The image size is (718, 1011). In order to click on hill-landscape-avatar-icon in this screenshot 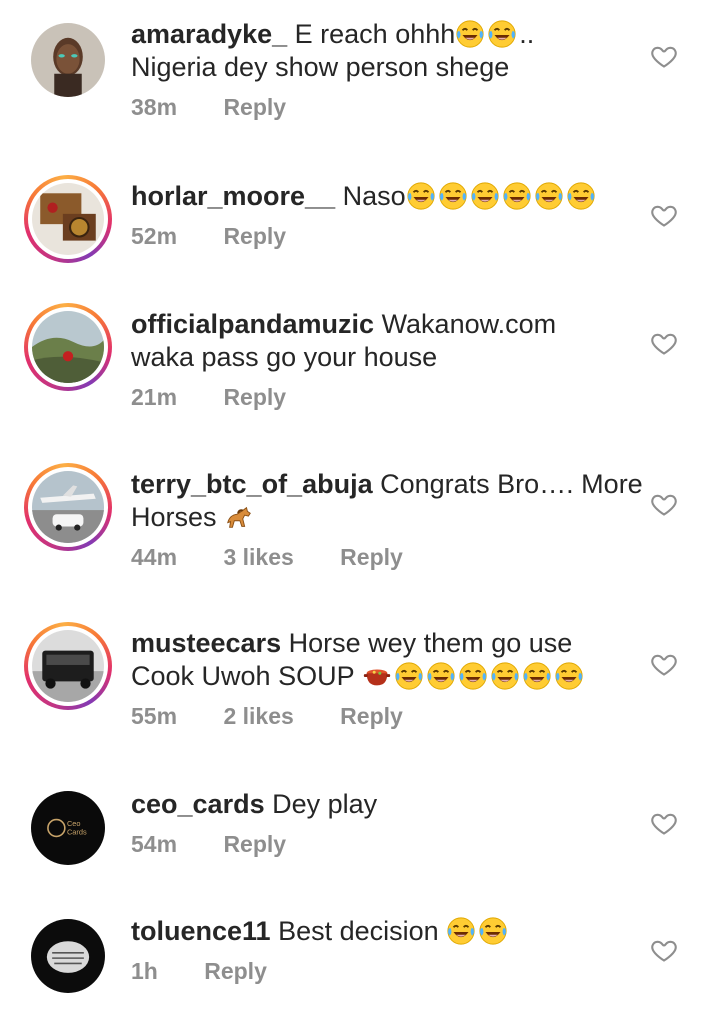, I will do `click(68, 347)`.